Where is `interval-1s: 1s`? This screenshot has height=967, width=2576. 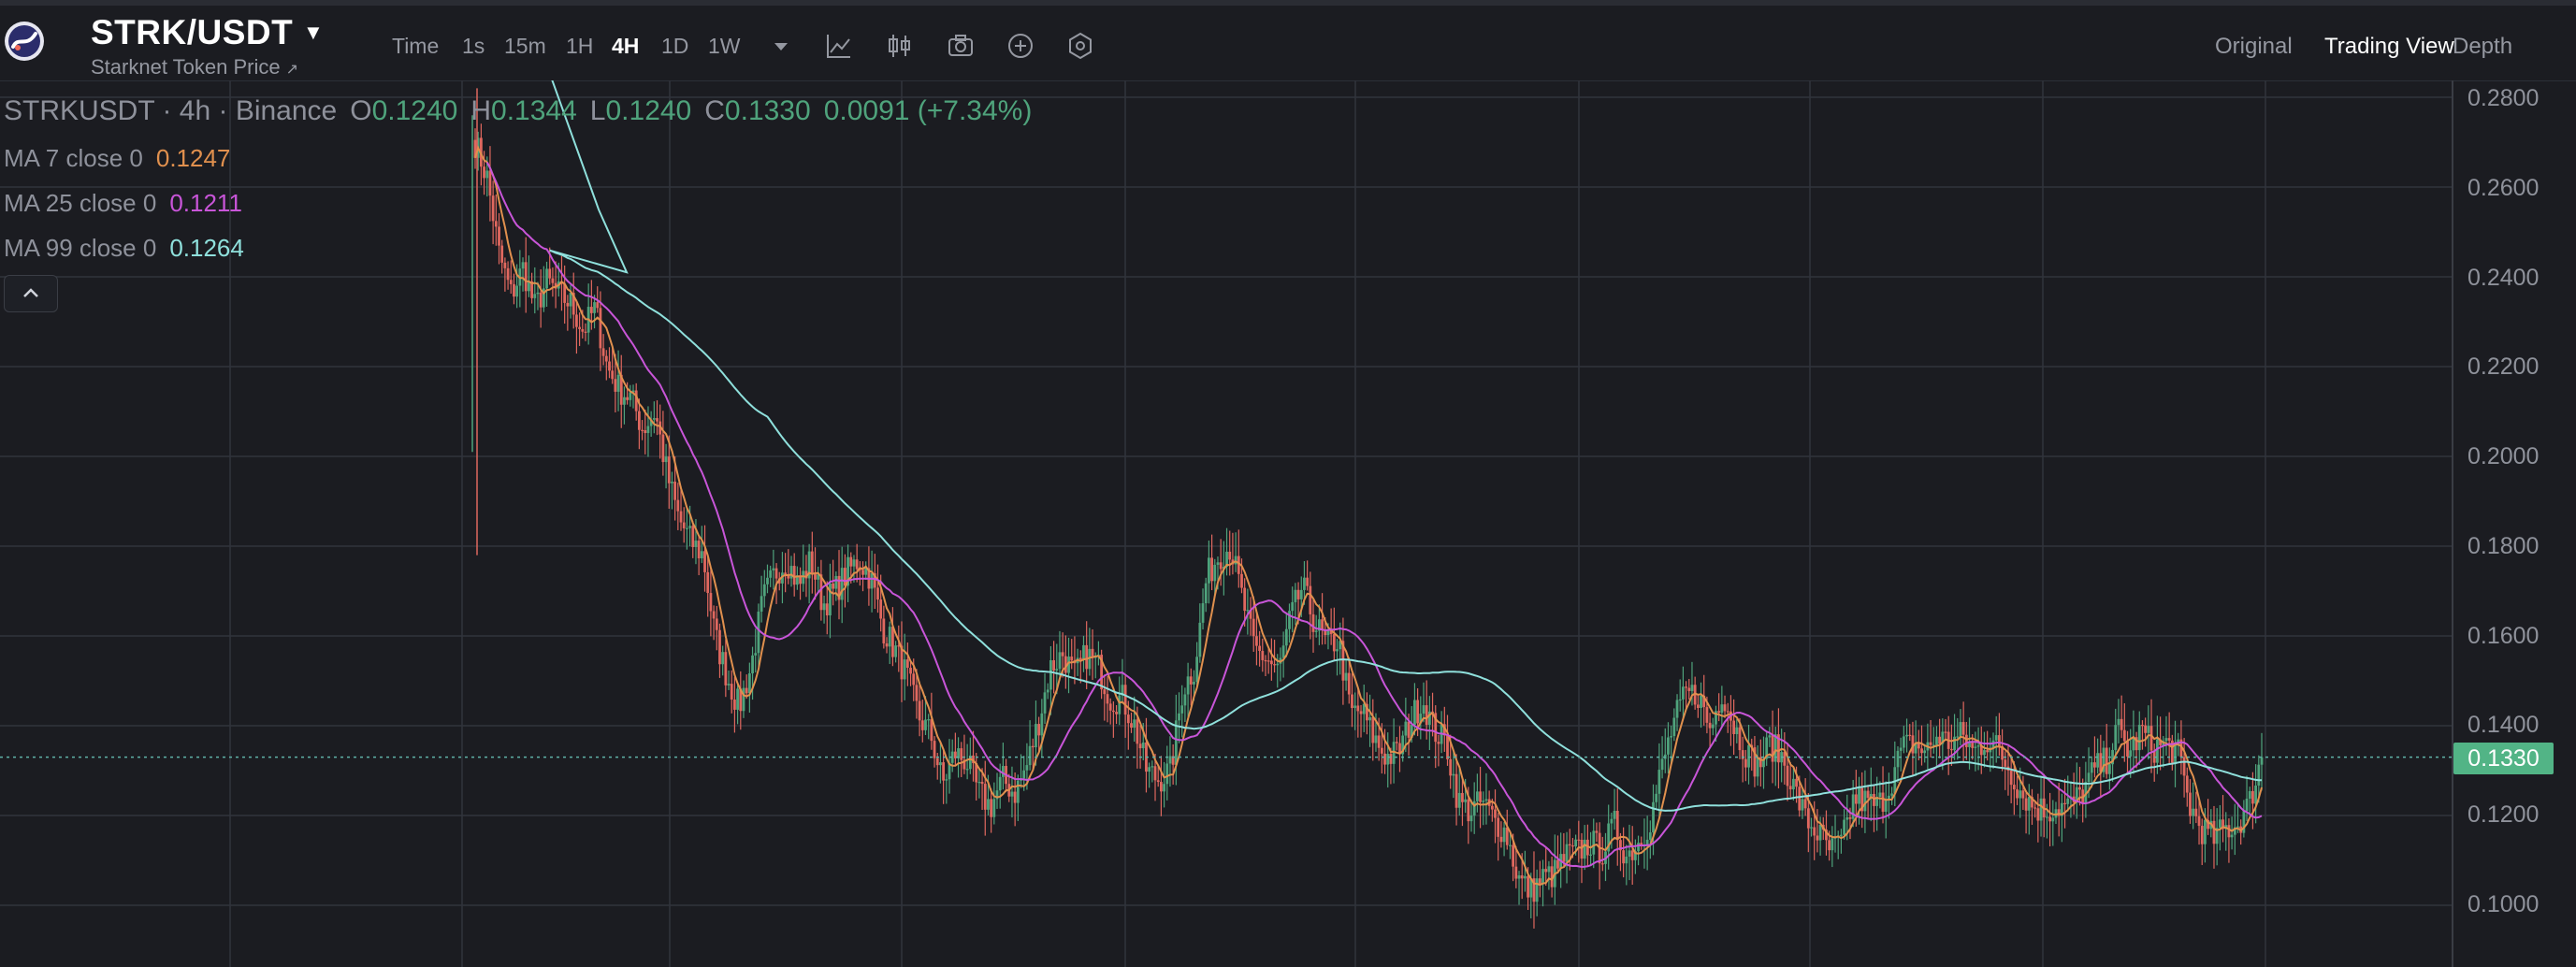 interval-1s: 1s is located at coordinates (474, 47).